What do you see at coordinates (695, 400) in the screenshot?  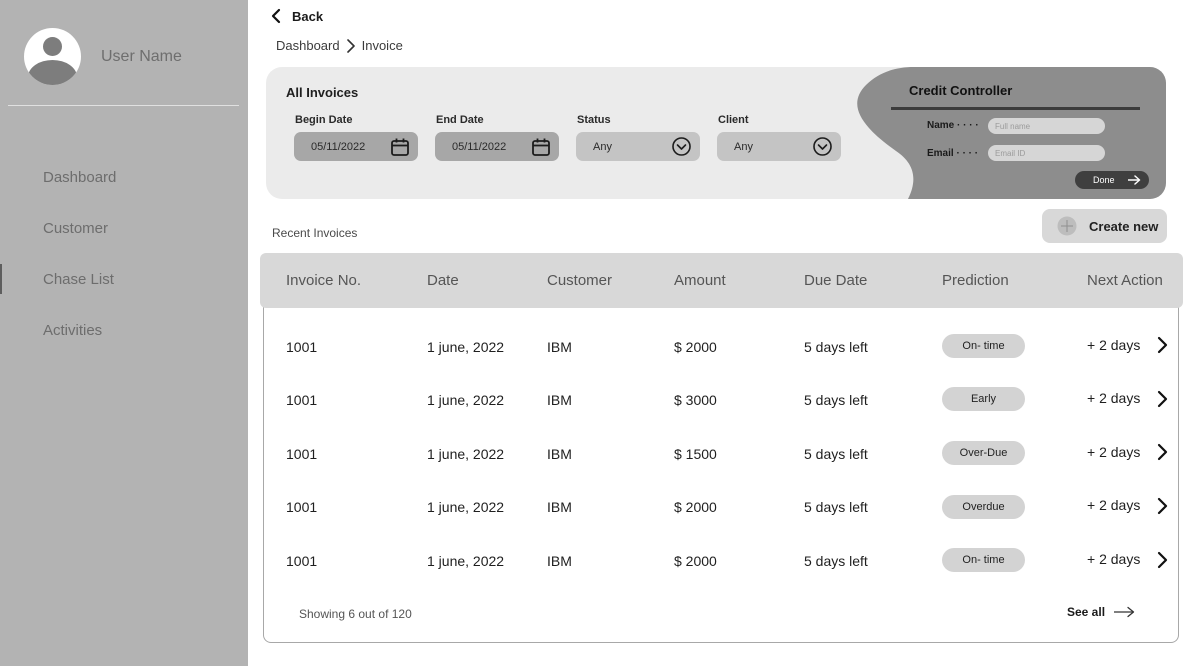 I see `amount-cell: $ 3000` at bounding box center [695, 400].